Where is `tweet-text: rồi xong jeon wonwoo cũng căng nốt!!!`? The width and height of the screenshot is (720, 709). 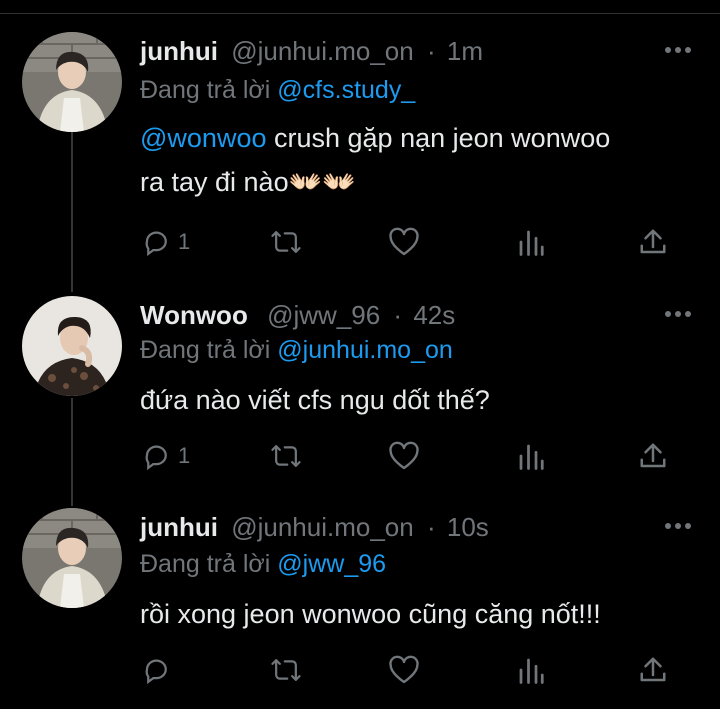 tweet-text: rồi xong jeon wonwoo cũng căng nốt!!! is located at coordinates (370, 614).